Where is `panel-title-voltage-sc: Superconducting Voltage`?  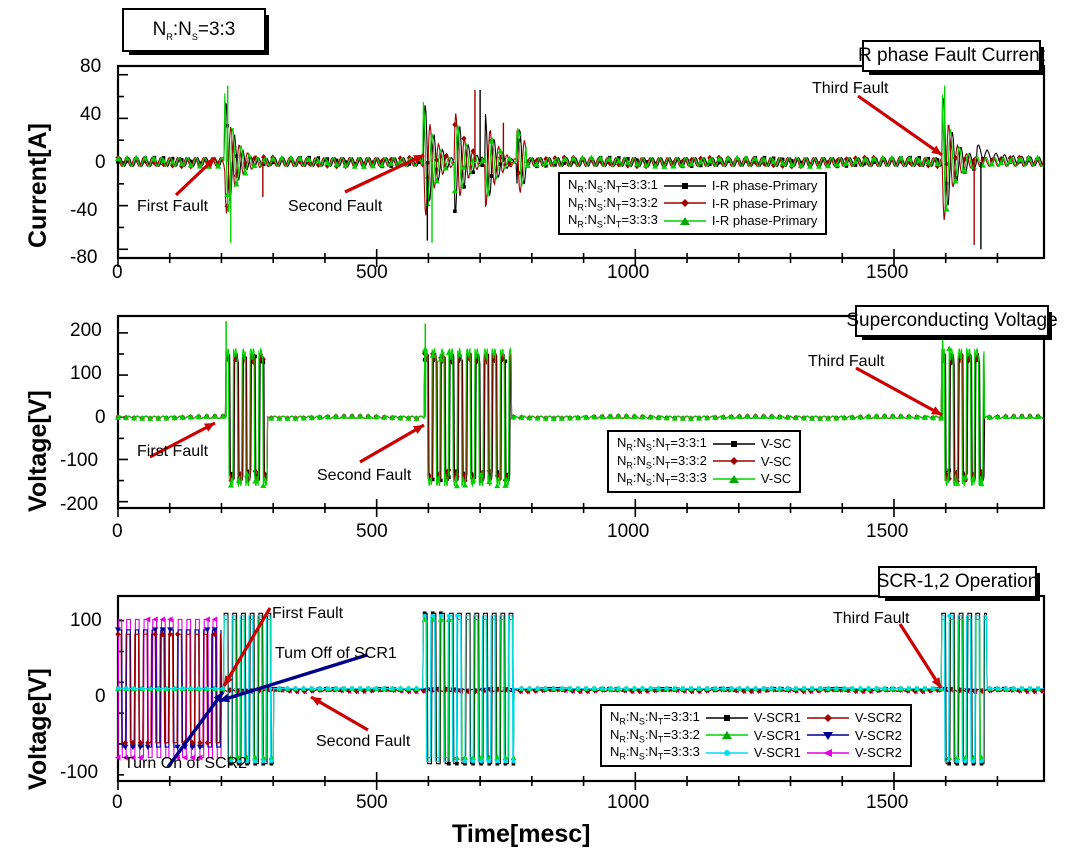 panel-title-voltage-sc: Superconducting Voltage is located at coordinates (952, 322).